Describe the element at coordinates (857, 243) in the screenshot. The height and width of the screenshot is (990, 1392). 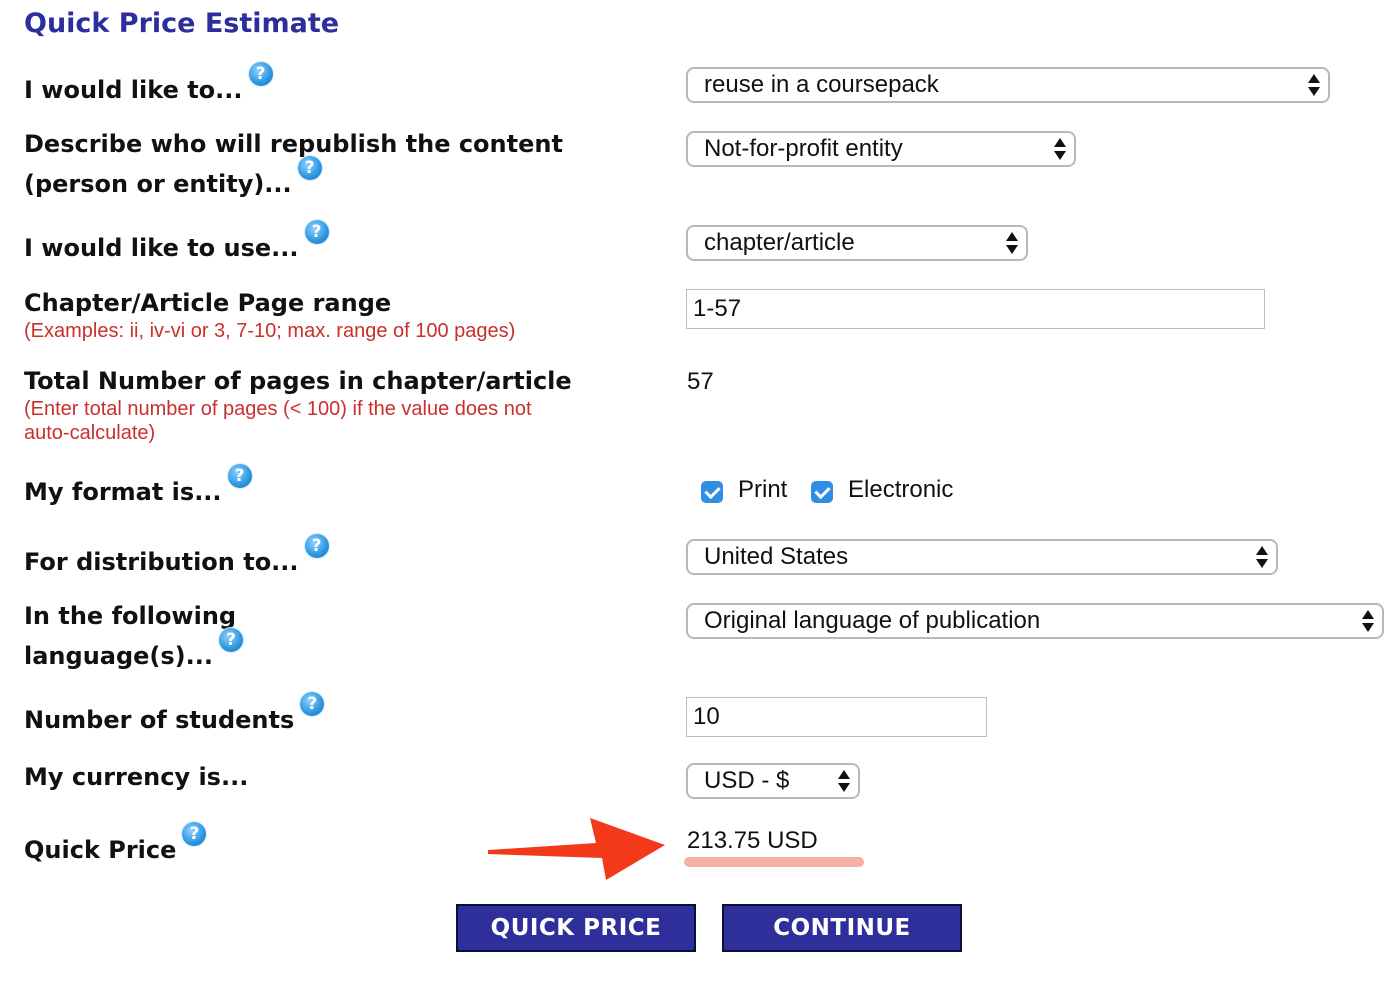
I see `use-select: chapter/article` at that location.